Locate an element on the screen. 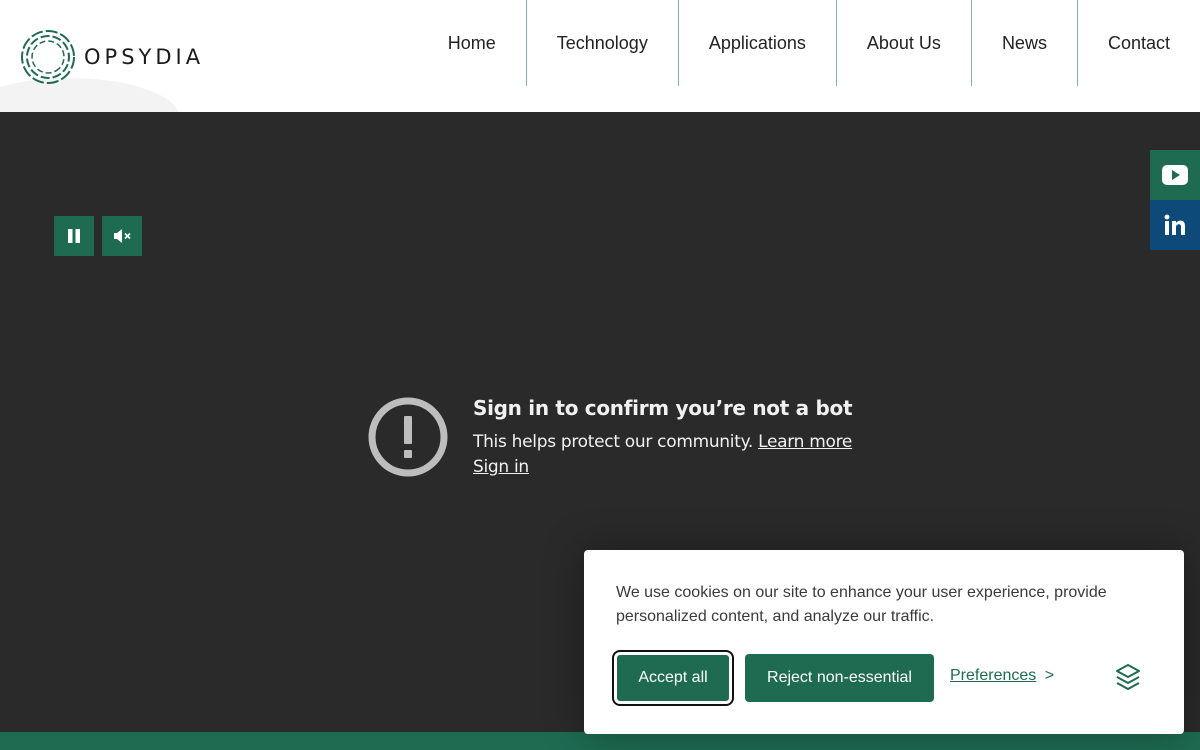 Image resolution: width=1200 pixels, height=750 pixels. cookie-provider-logo-icon is located at coordinates (1128, 677).